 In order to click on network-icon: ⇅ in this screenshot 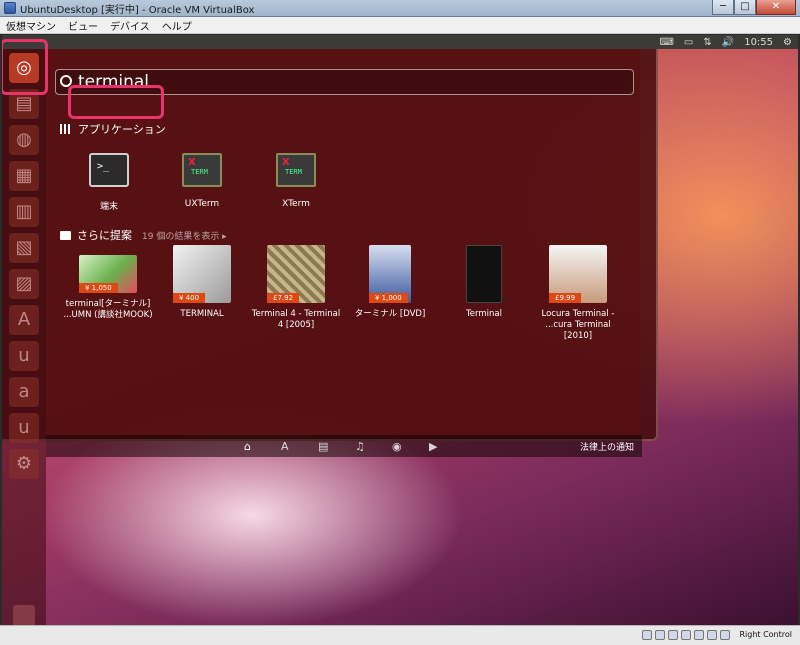, I will do `click(707, 42)`.